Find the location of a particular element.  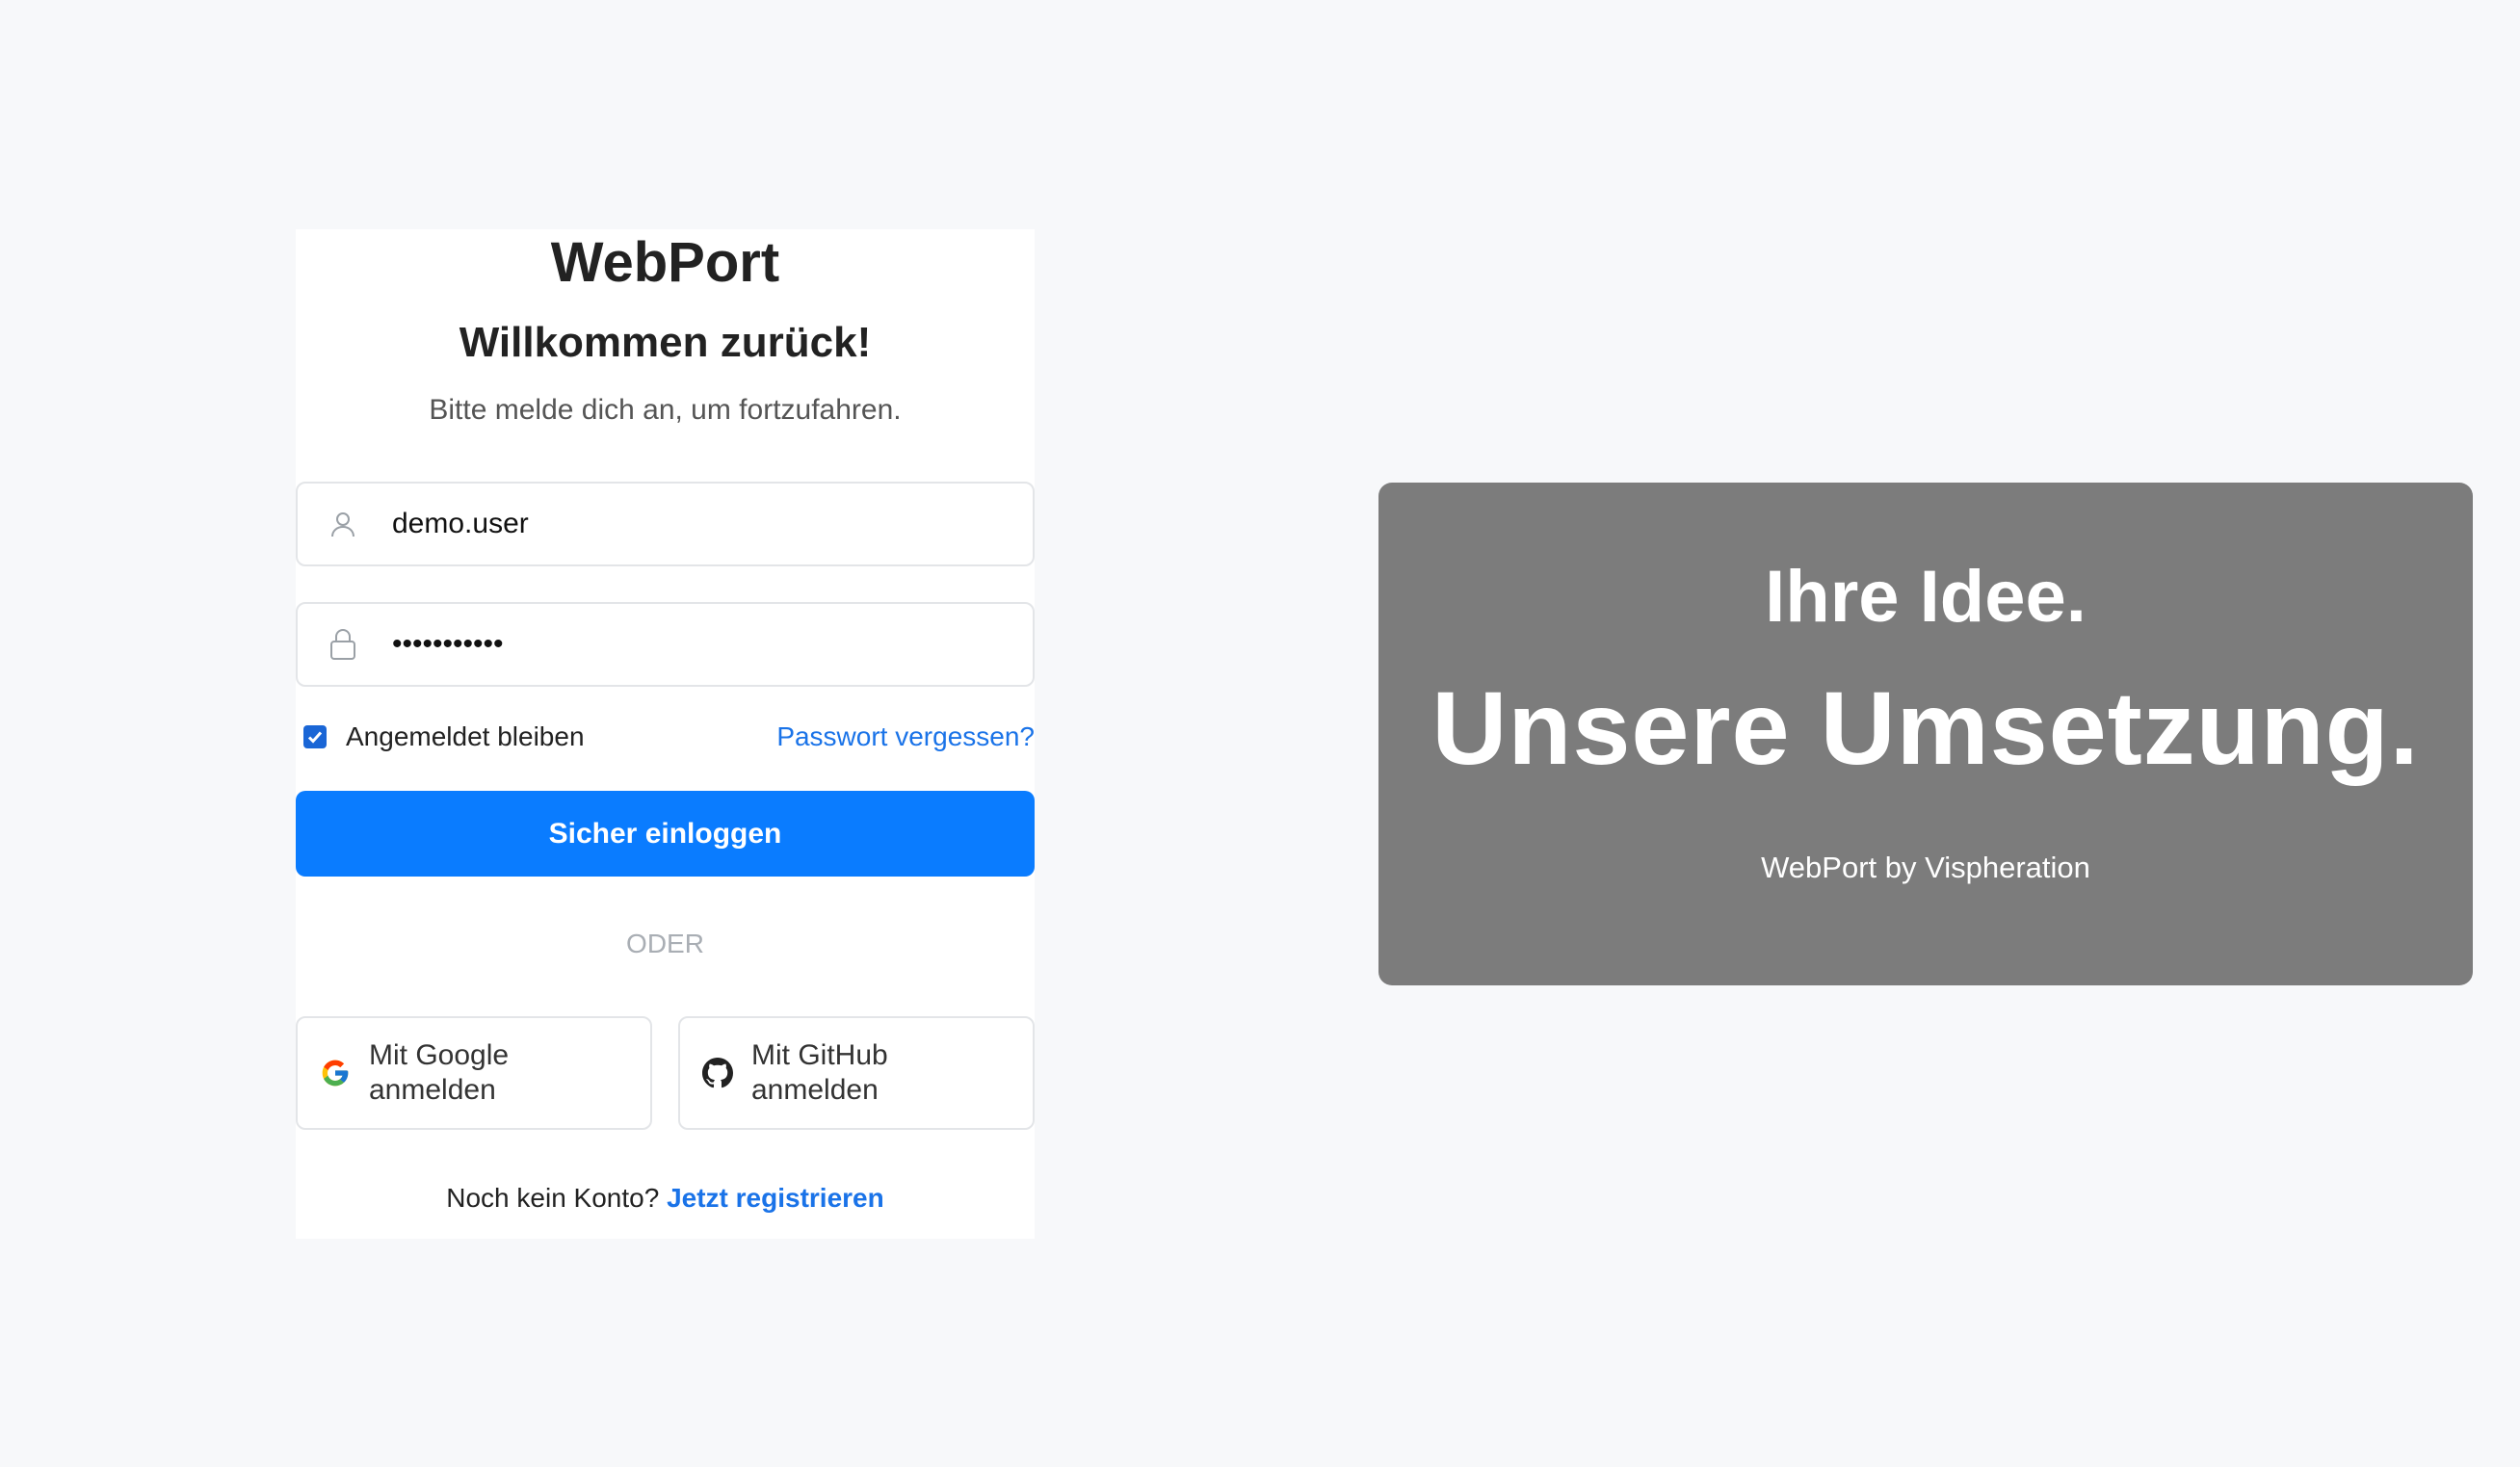

register-prompt: Noch kein Konto? is located at coordinates (557, 1198).